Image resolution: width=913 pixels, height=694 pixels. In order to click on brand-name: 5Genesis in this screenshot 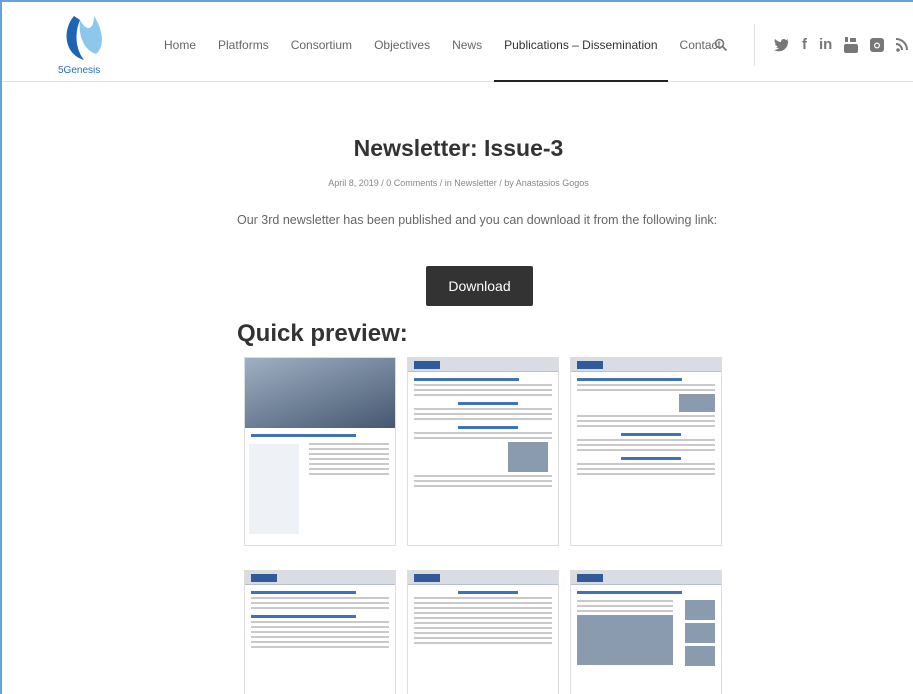, I will do `click(79, 70)`.